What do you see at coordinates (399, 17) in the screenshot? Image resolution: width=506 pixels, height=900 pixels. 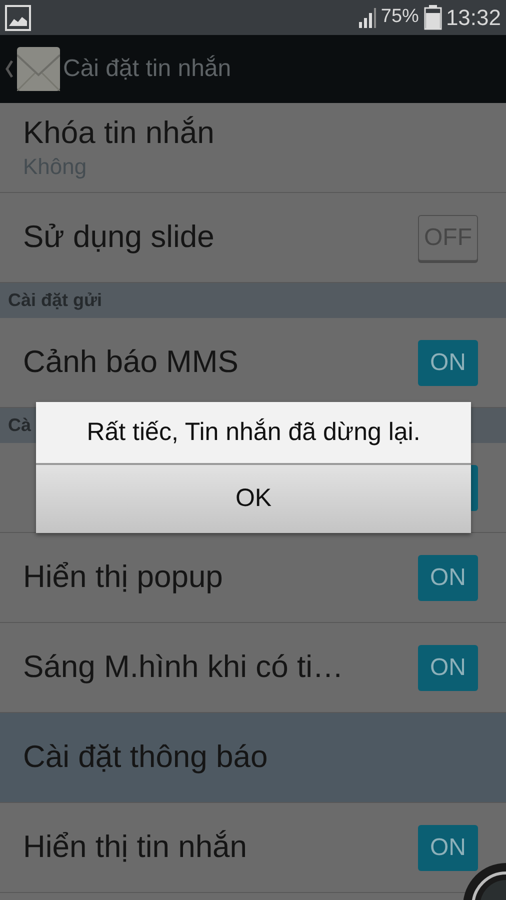 I see `battery-percent: 75%` at bounding box center [399, 17].